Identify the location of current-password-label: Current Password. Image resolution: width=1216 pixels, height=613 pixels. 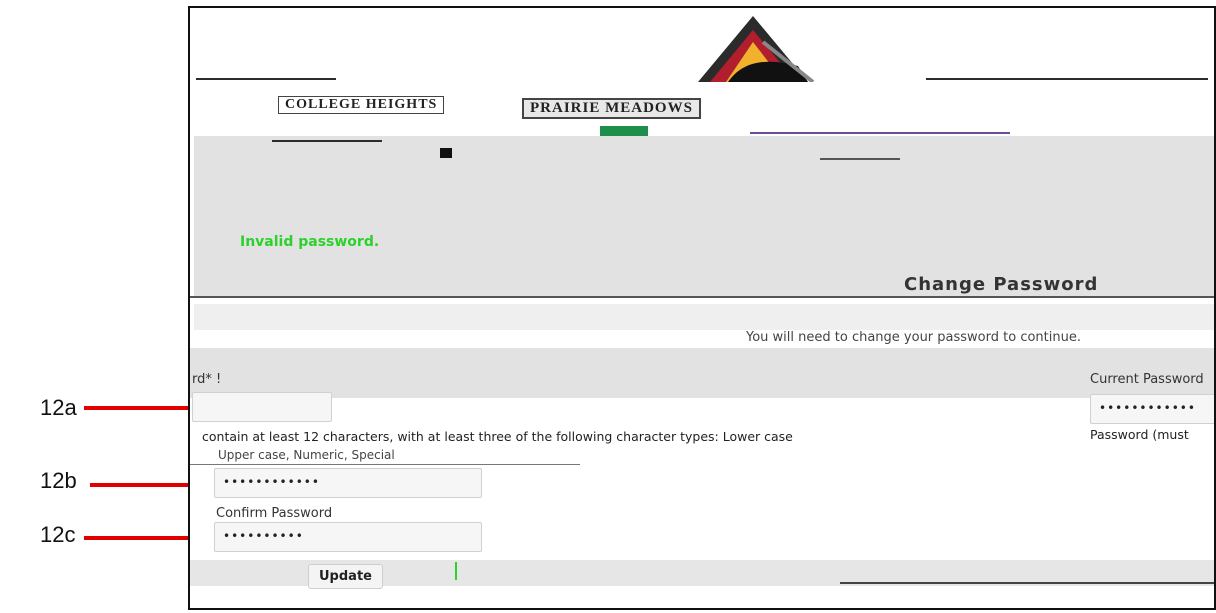
(1147, 379).